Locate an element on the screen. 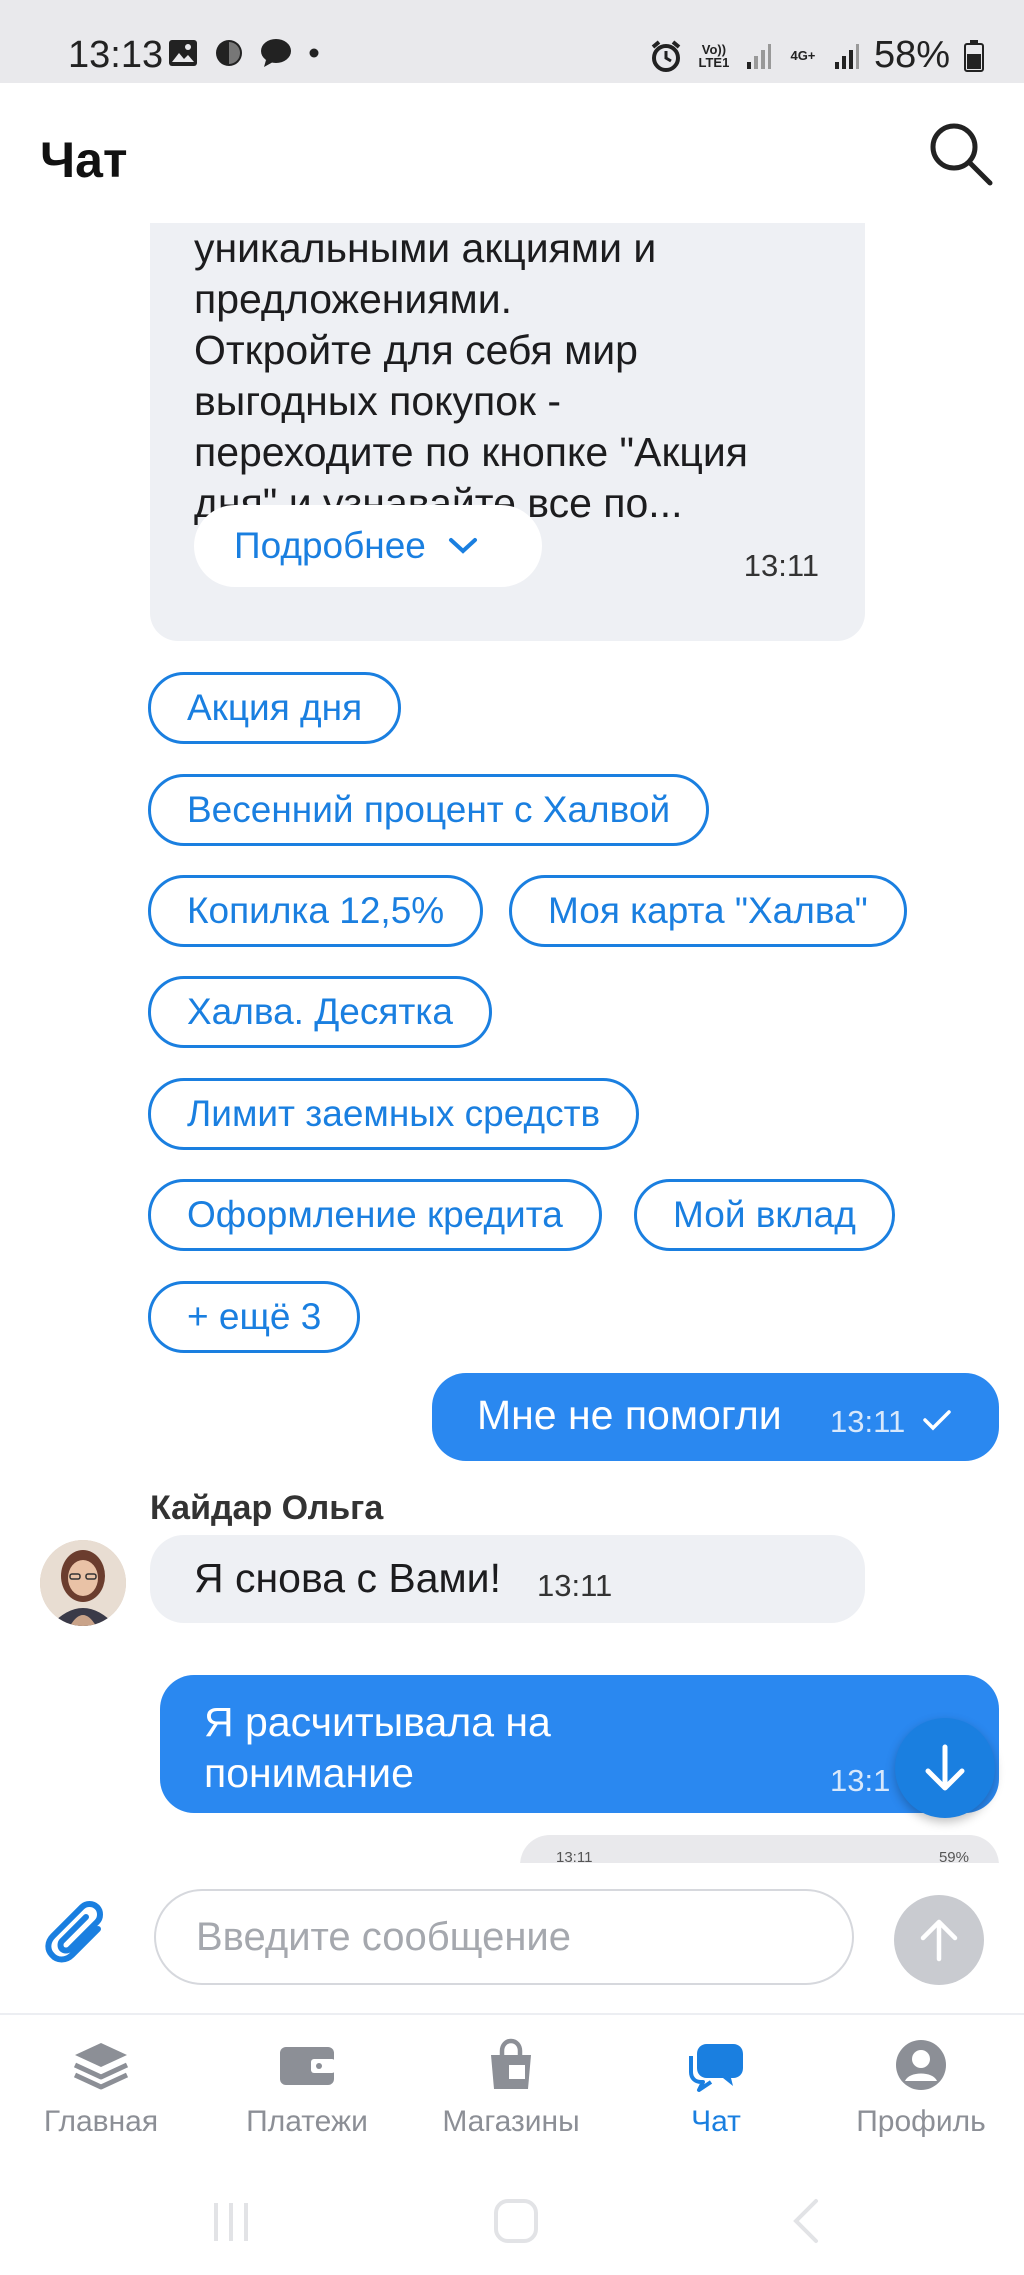  message-line: уникальными акциями и is located at coordinates (425, 248).